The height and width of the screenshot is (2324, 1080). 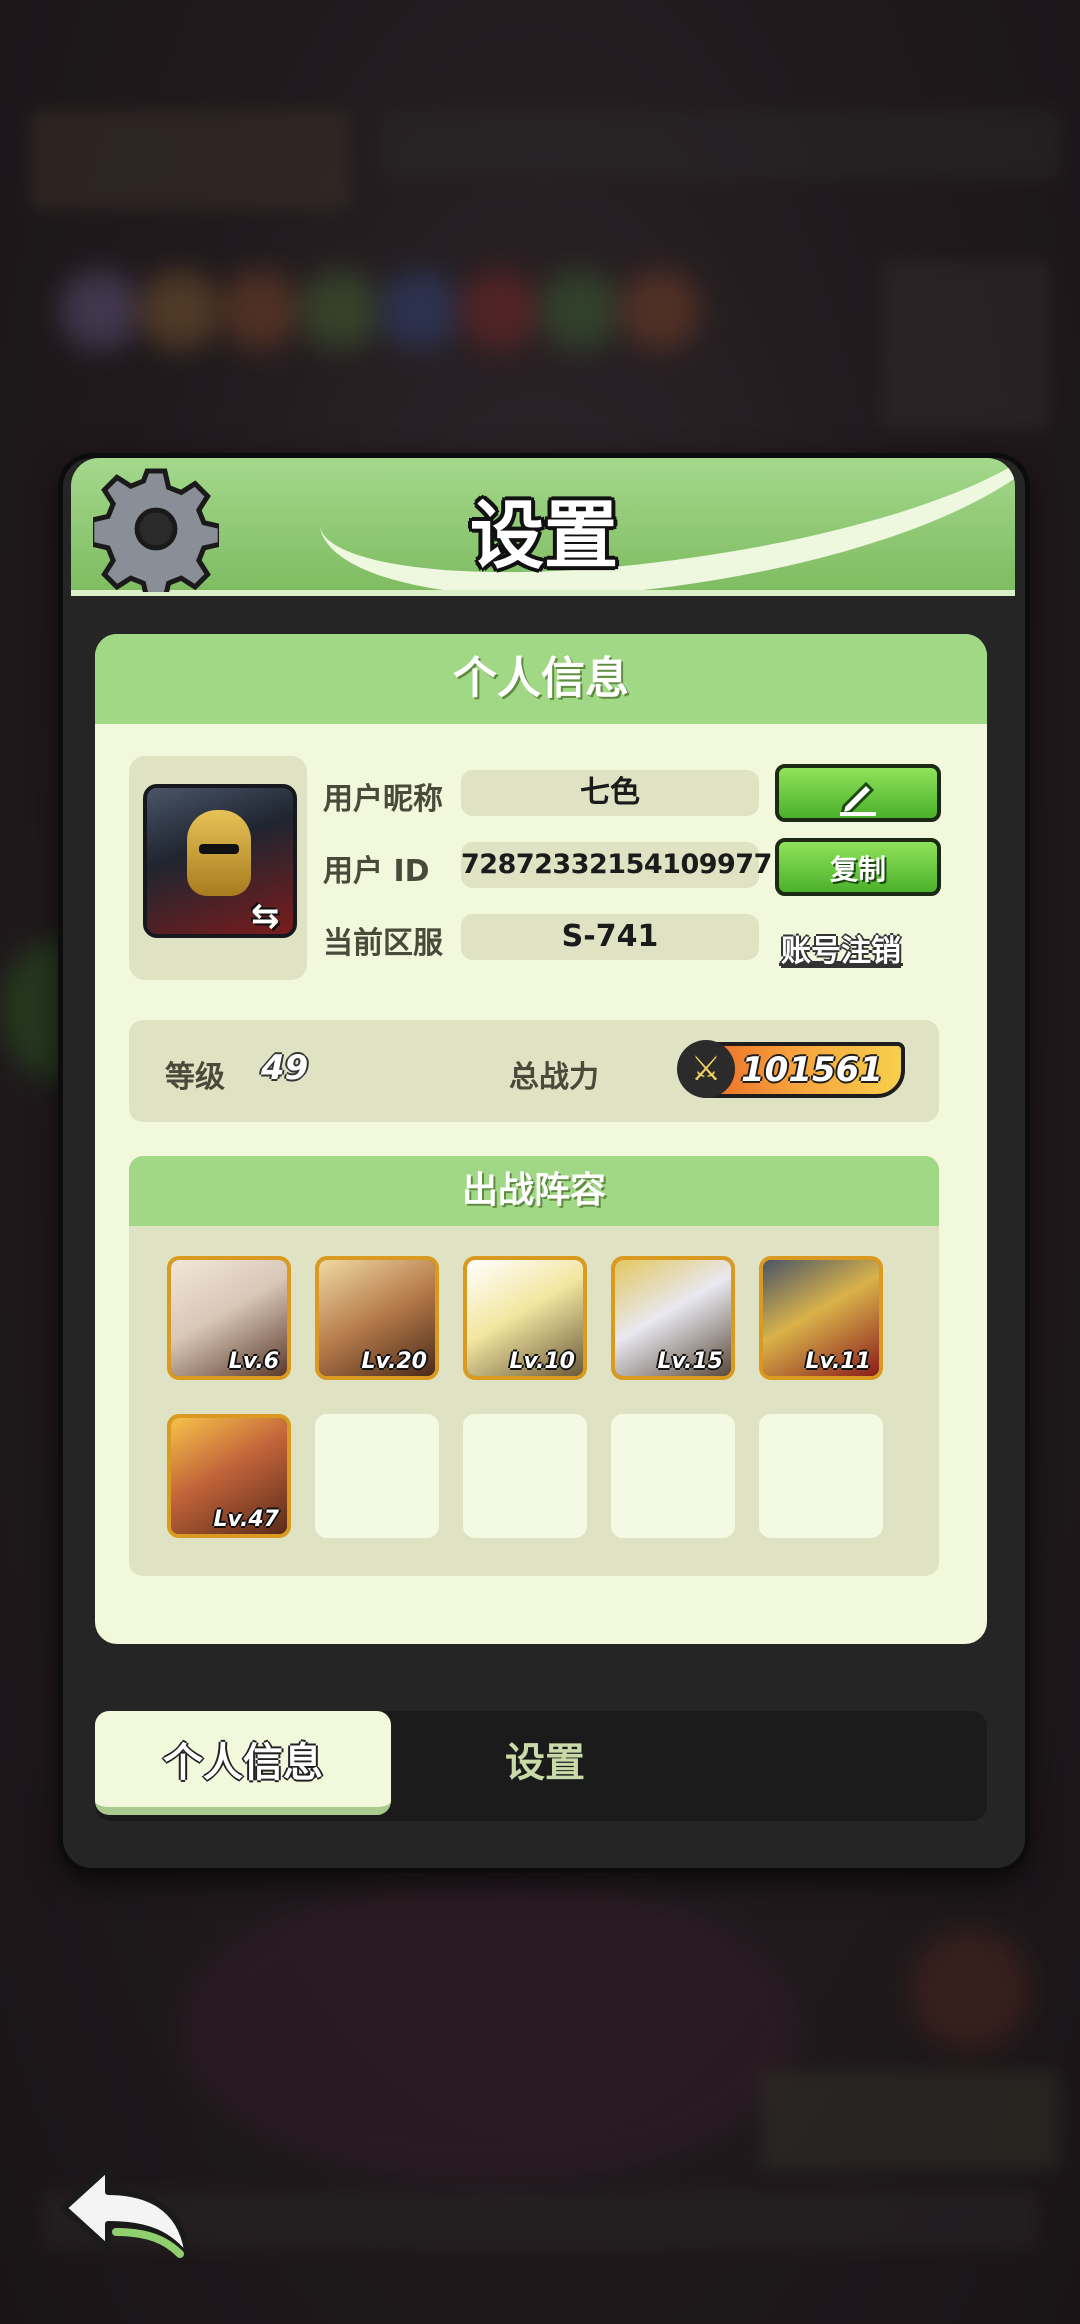 I want to click on gear-icon, so click(x=156, y=530).